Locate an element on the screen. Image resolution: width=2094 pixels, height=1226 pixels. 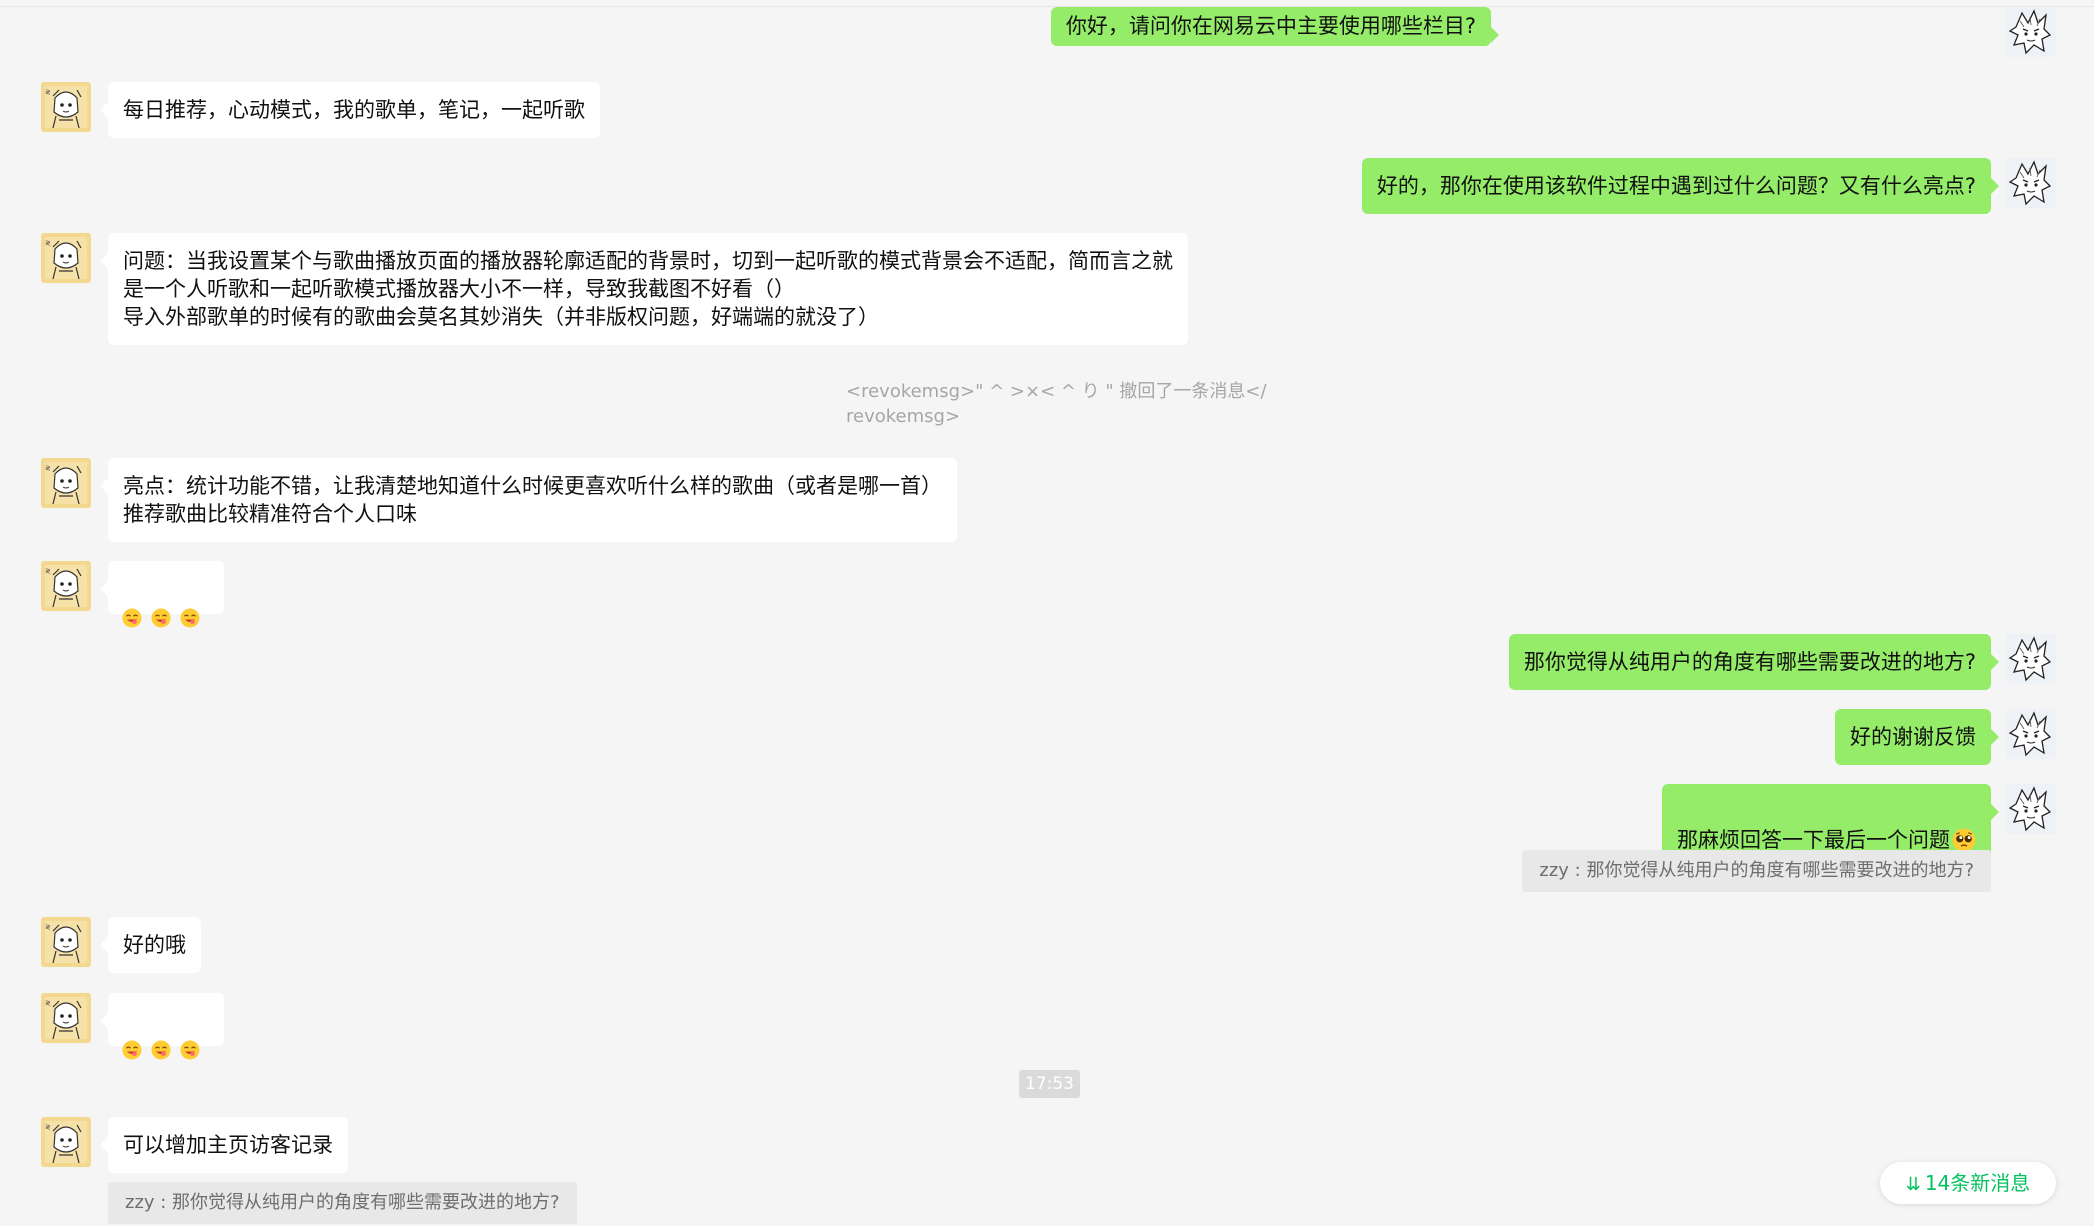
message-bubble-self: 你好，请问你在网易云中主要使用哪些栏目? is located at coordinates (1275, 26).